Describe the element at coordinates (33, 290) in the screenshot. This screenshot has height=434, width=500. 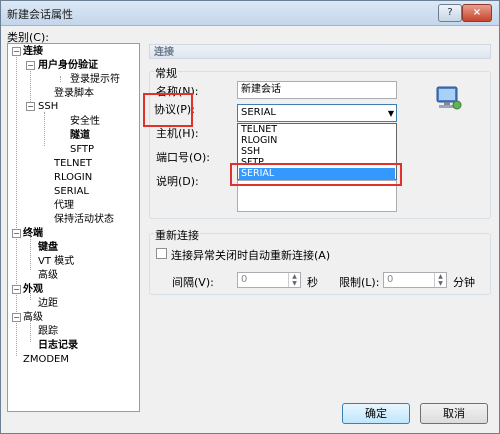
I see `tree-item-appearance: 外观` at that location.